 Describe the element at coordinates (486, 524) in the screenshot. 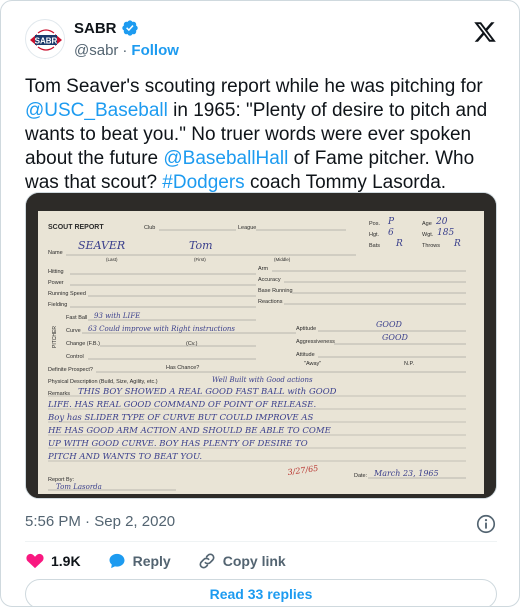

I see `info-icon` at that location.